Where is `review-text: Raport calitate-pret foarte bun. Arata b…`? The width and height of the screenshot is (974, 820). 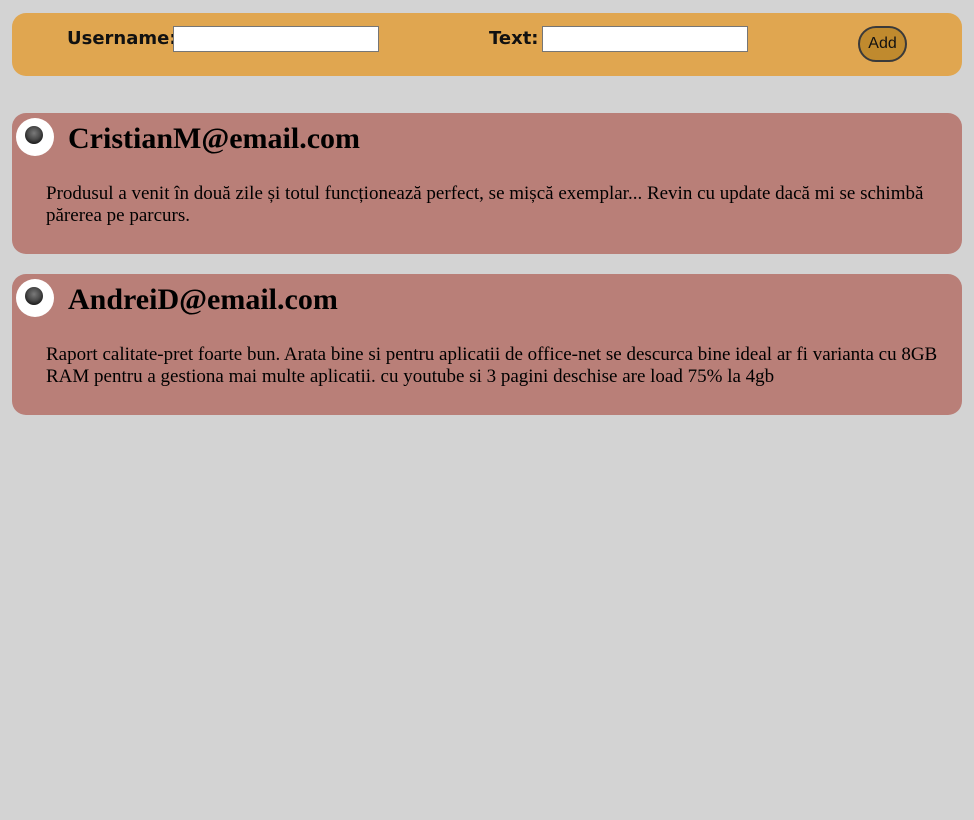 review-text: Raport calitate-pret foarte bun. Arata b… is located at coordinates (492, 365).